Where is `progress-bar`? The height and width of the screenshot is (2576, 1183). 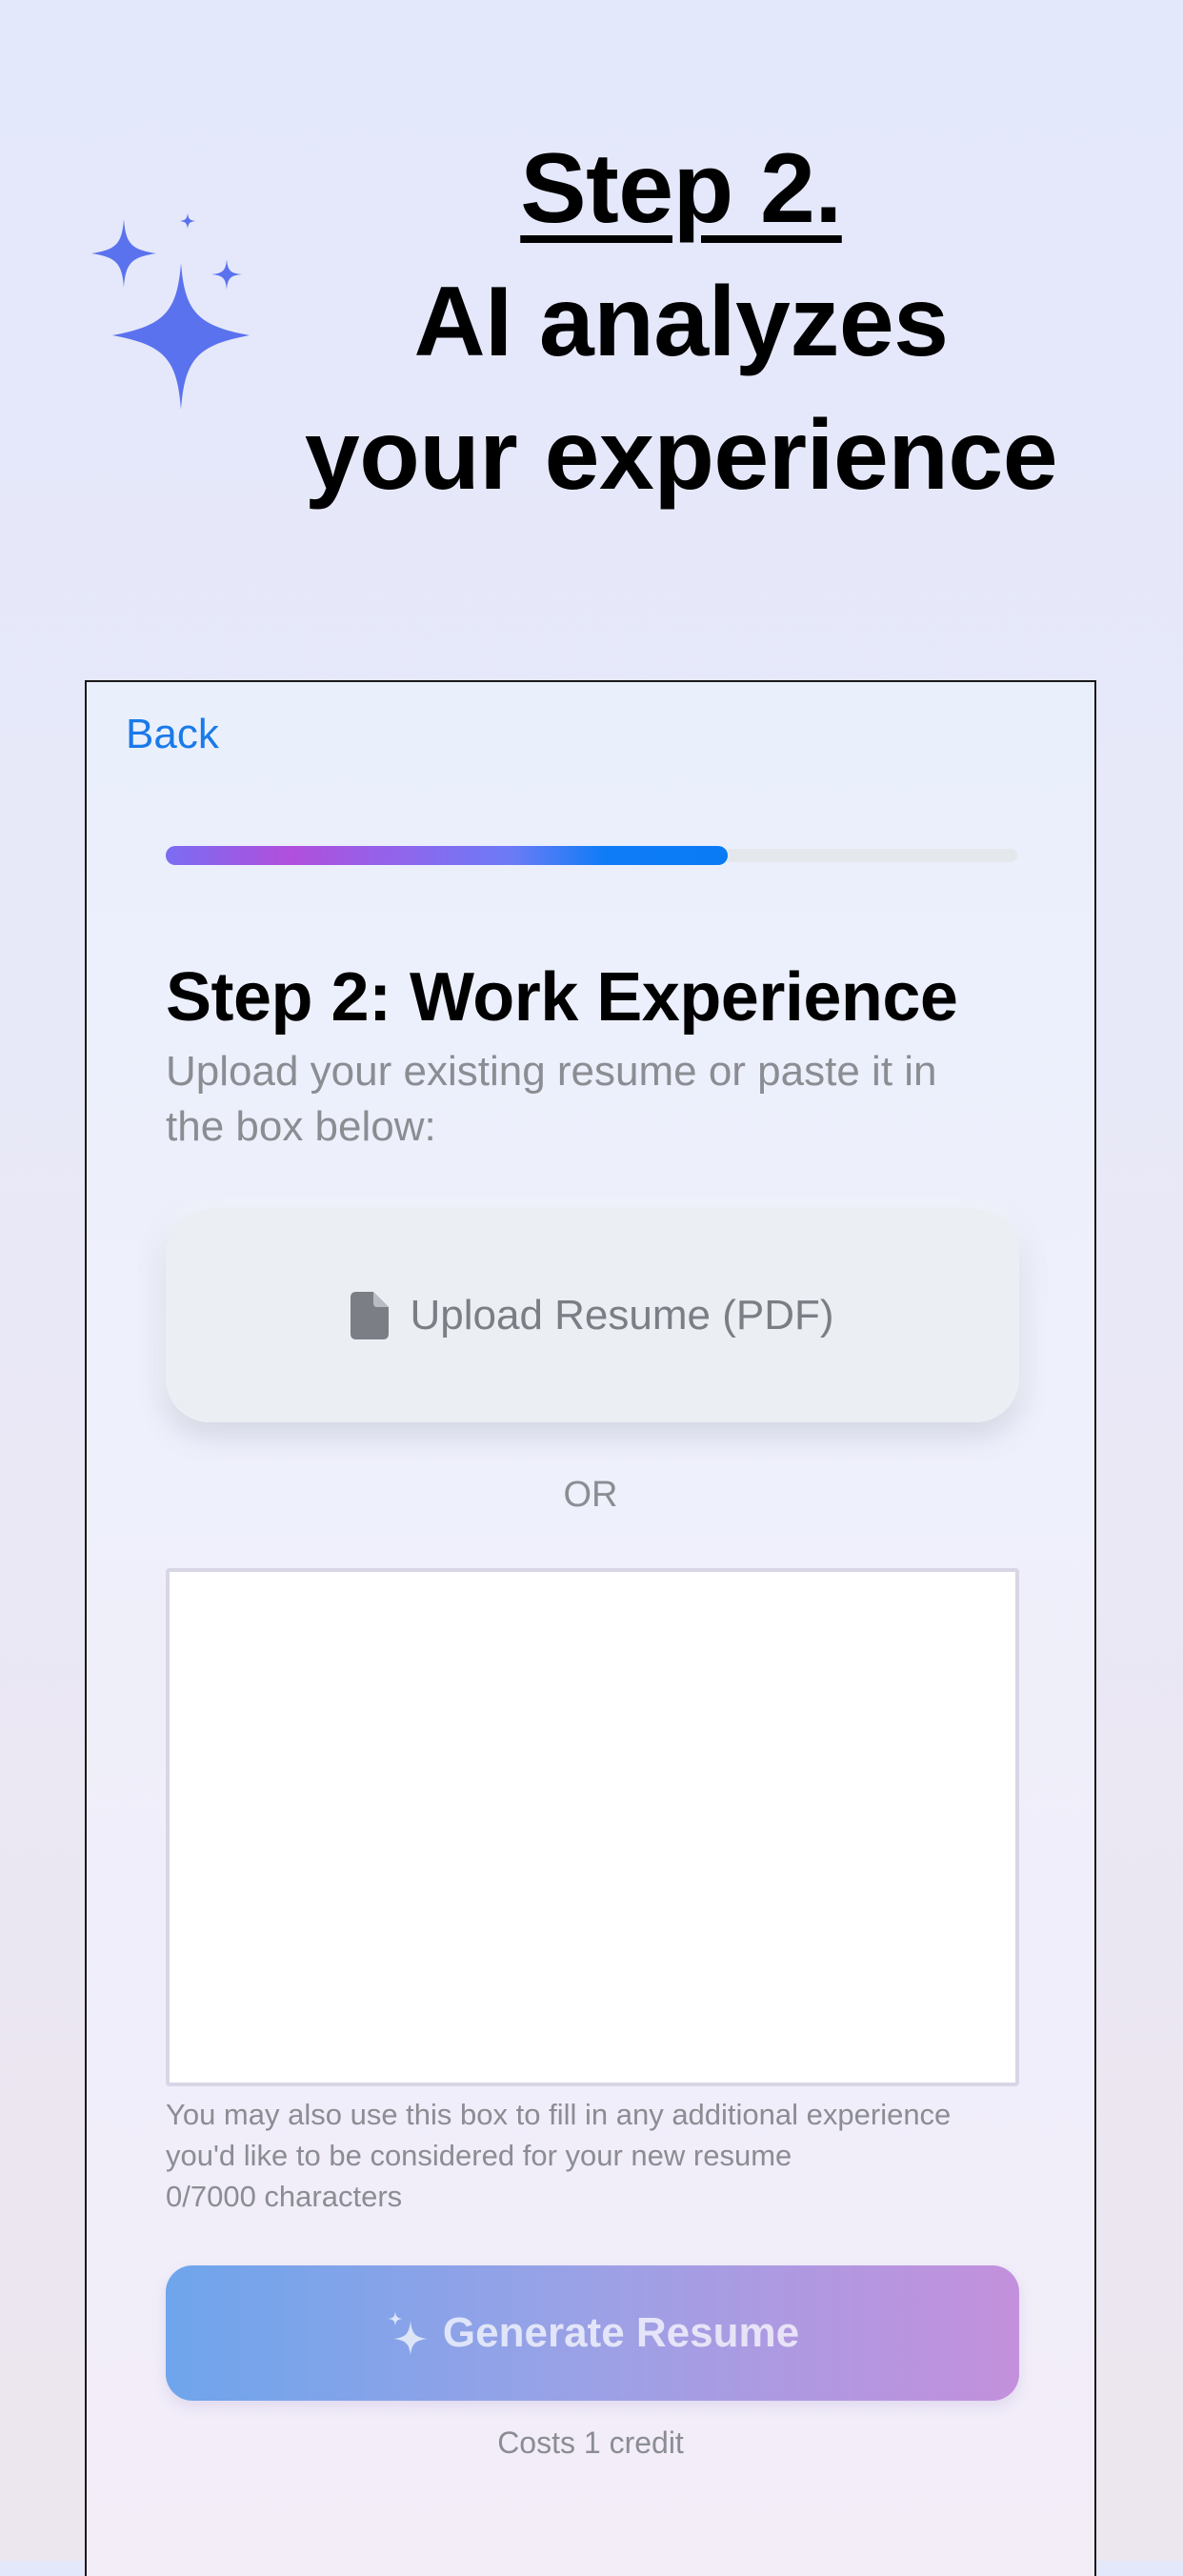
progress-bar is located at coordinates (591, 855).